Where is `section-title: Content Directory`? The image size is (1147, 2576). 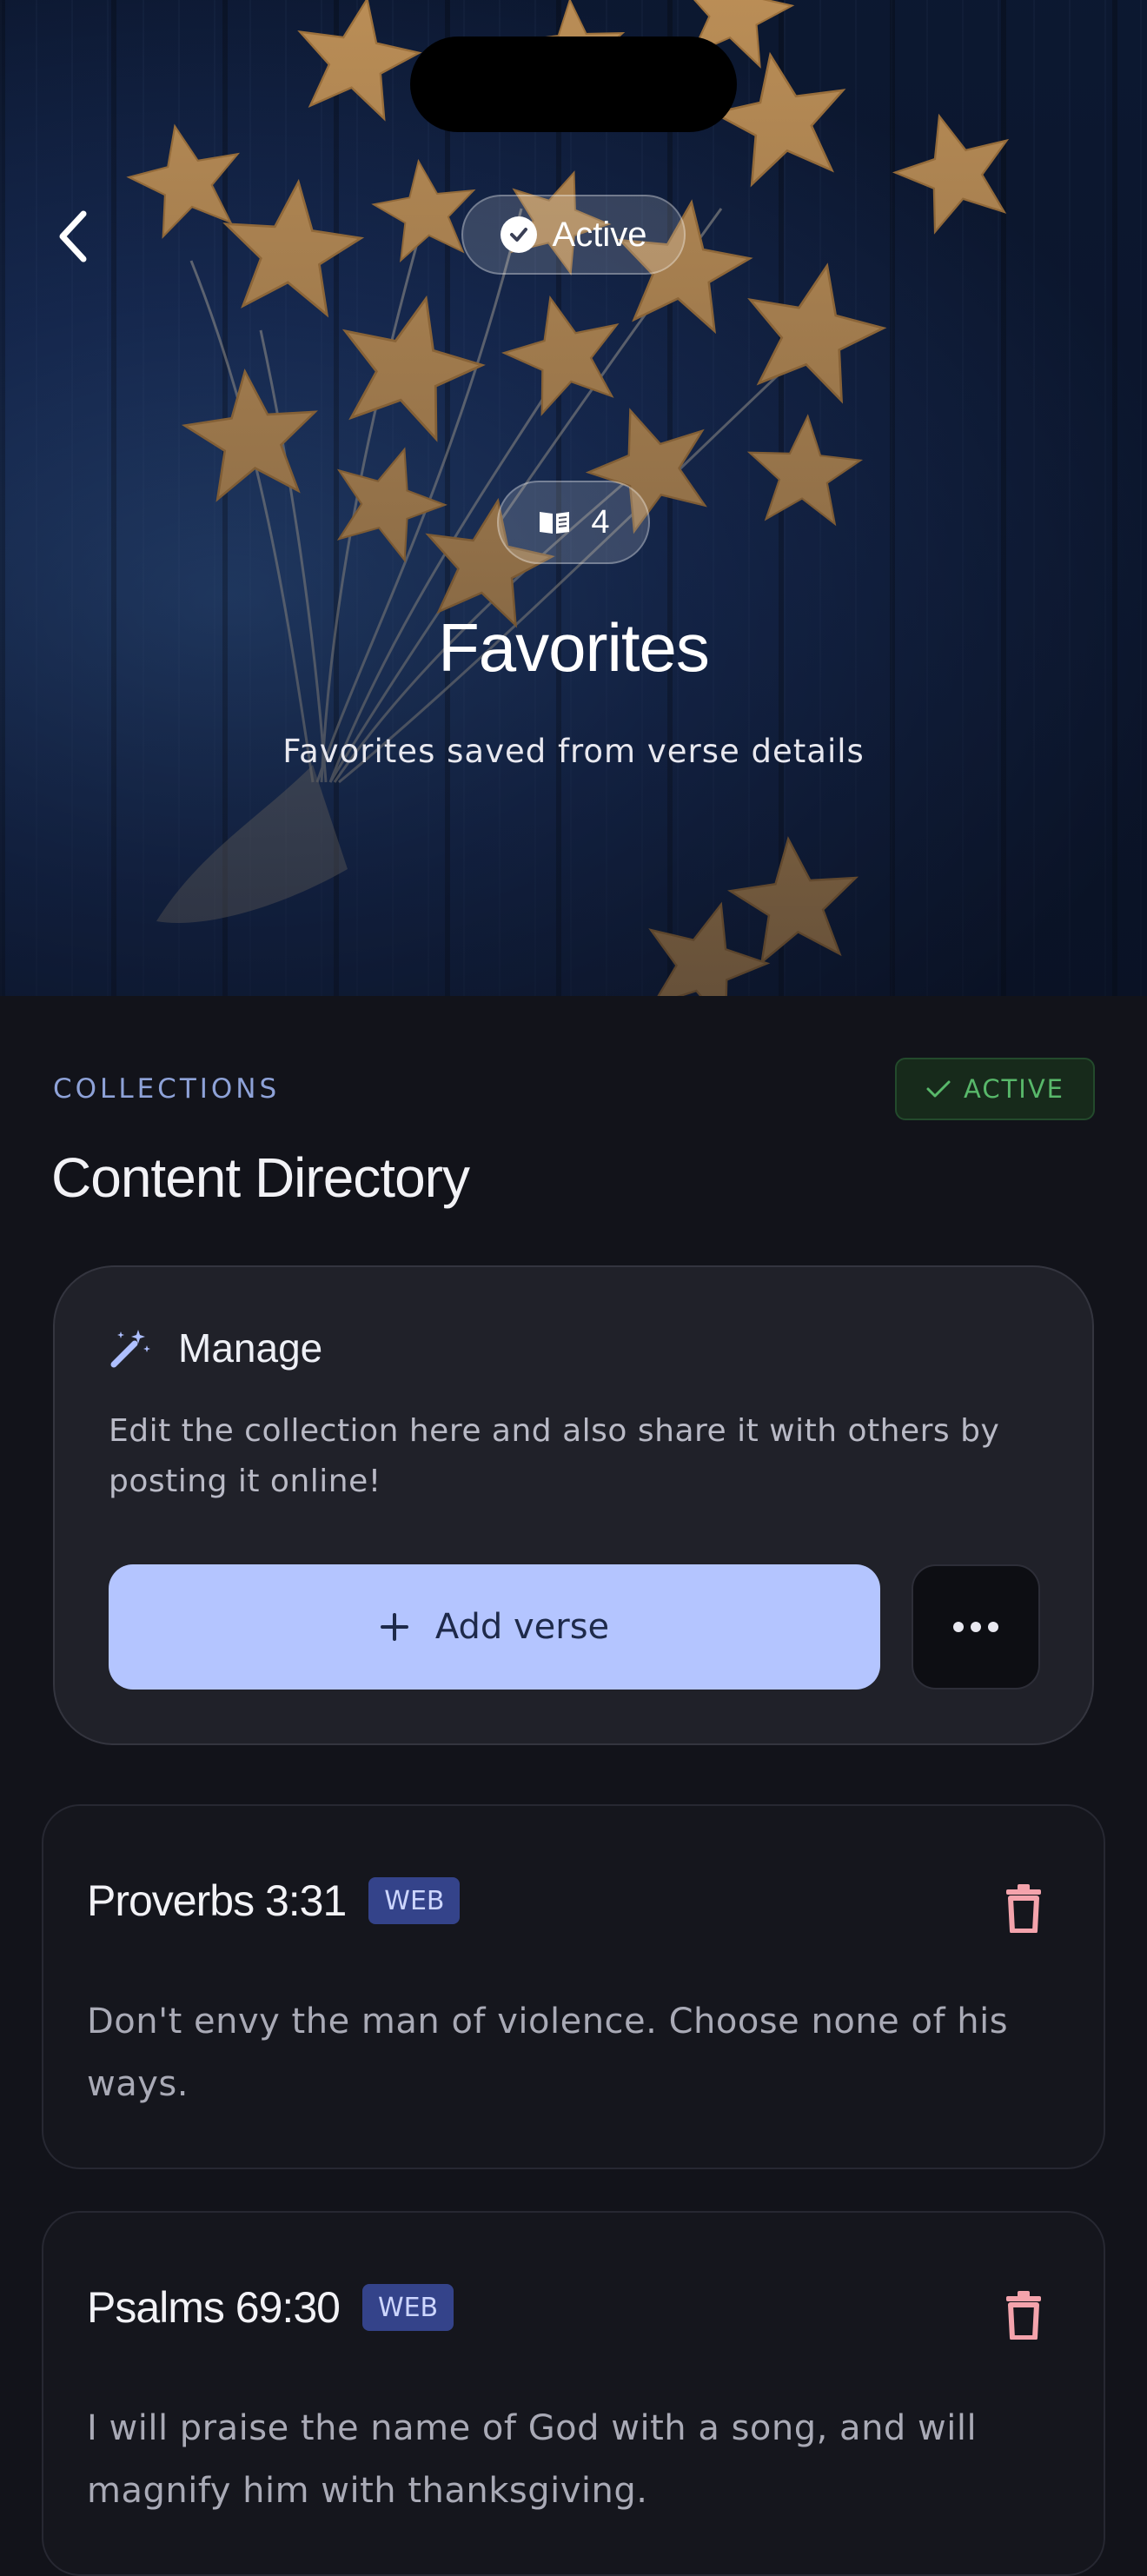 section-title: Content Directory is located at coordinates (260, 1177).